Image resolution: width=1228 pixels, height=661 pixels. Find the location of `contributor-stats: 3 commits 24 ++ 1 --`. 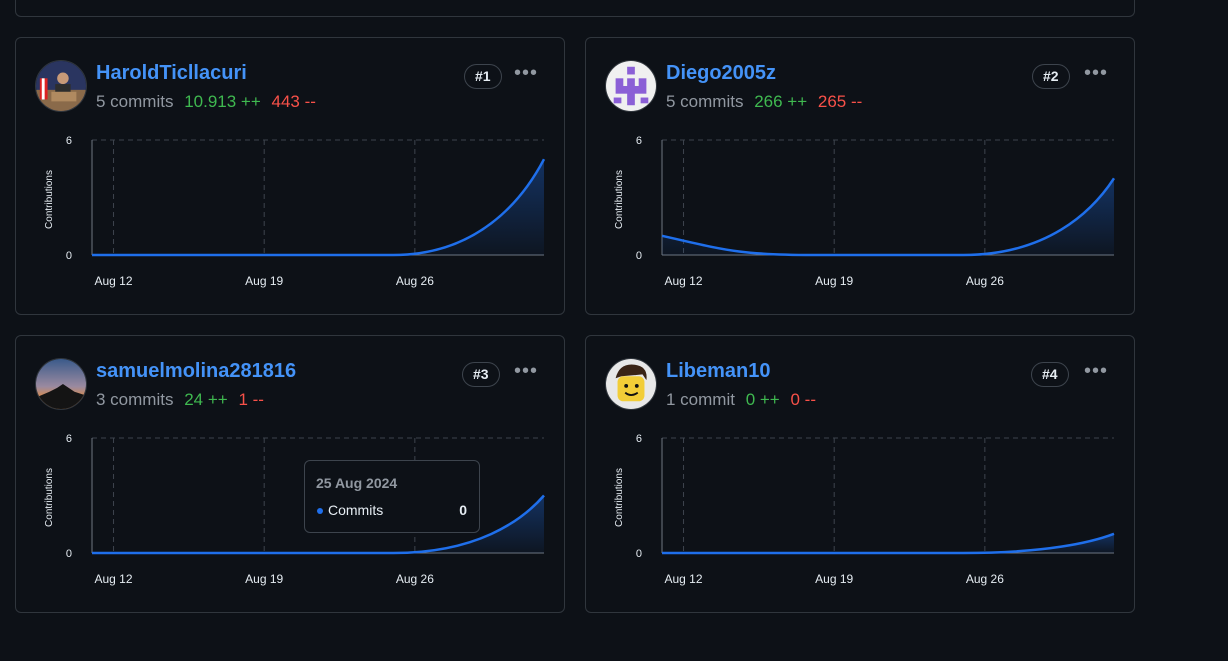

contributor-stats: 3 commits 24 ++ 1 -- is located at coordinates (180, 400).